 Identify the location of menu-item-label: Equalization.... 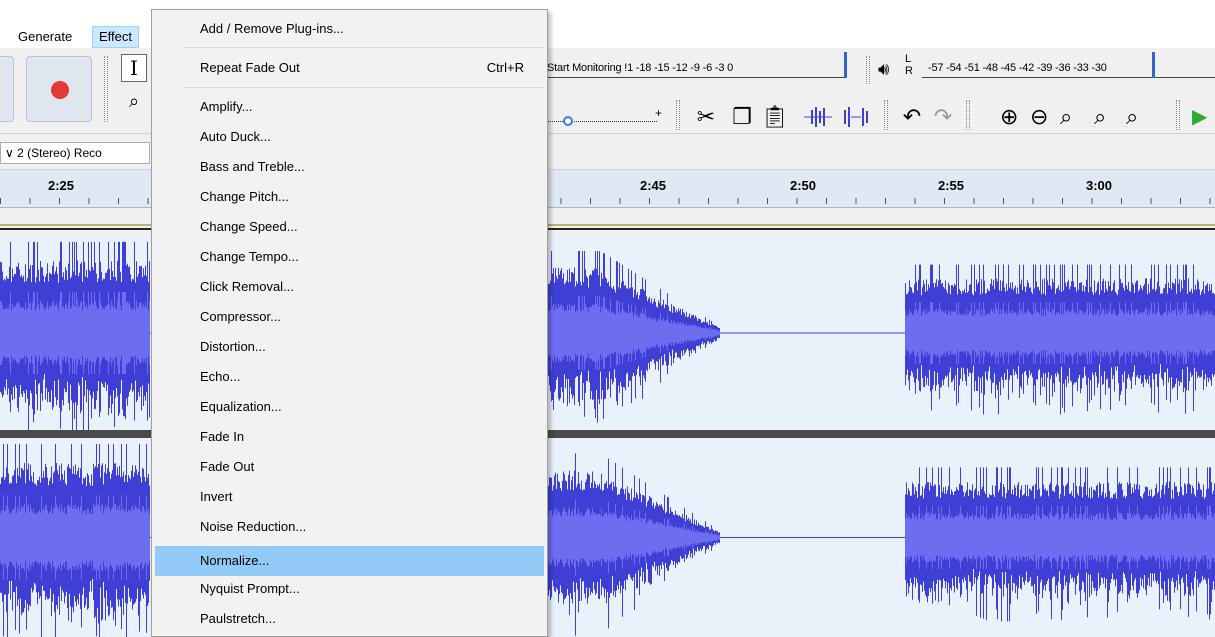
(241, 406).